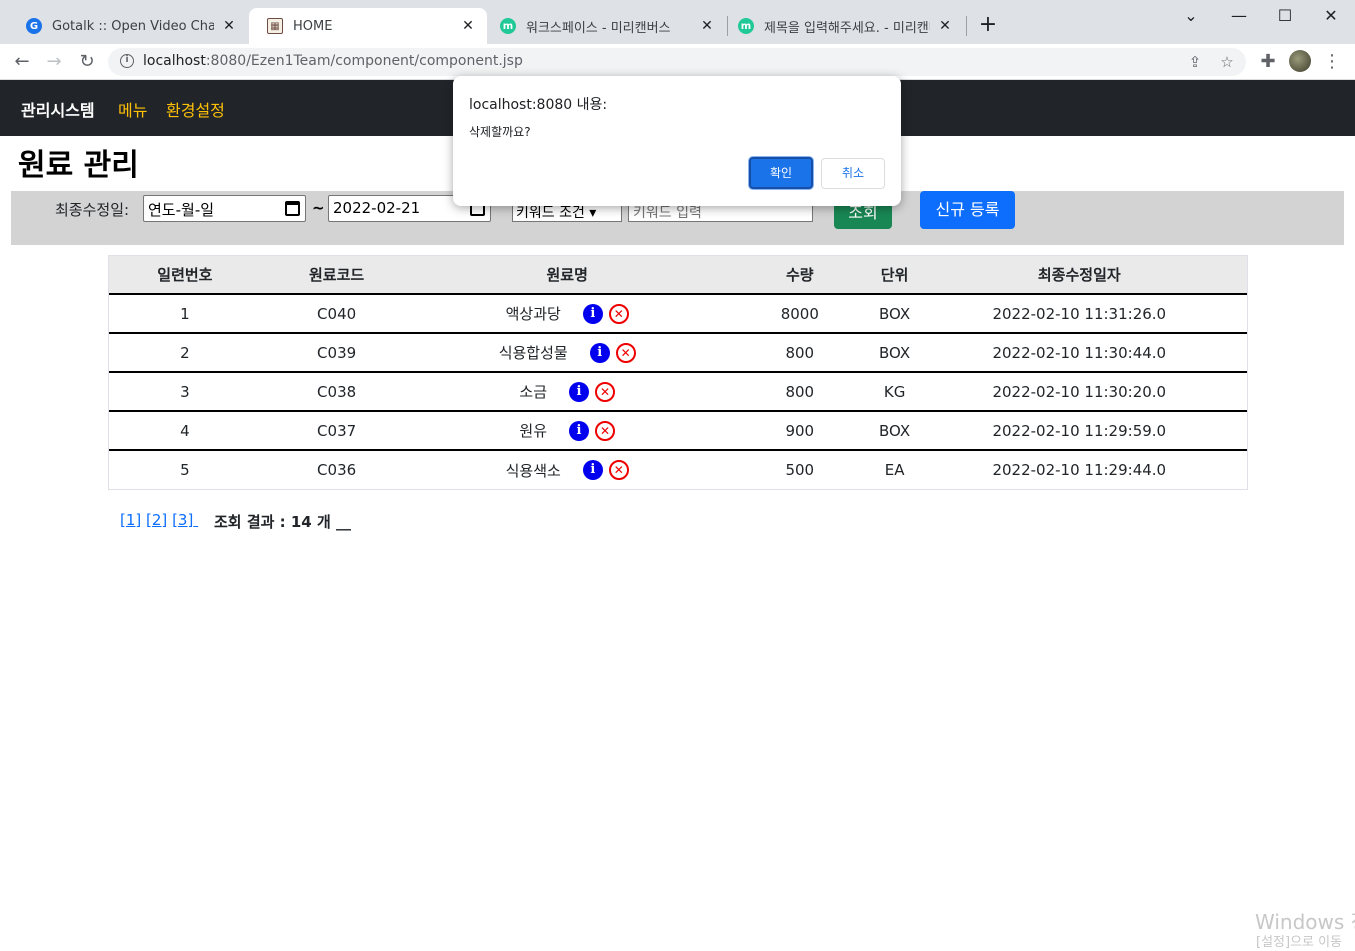 This screenshot has width=1355, height=951. I want to click on new-tab-button: +, so click(988, 26).